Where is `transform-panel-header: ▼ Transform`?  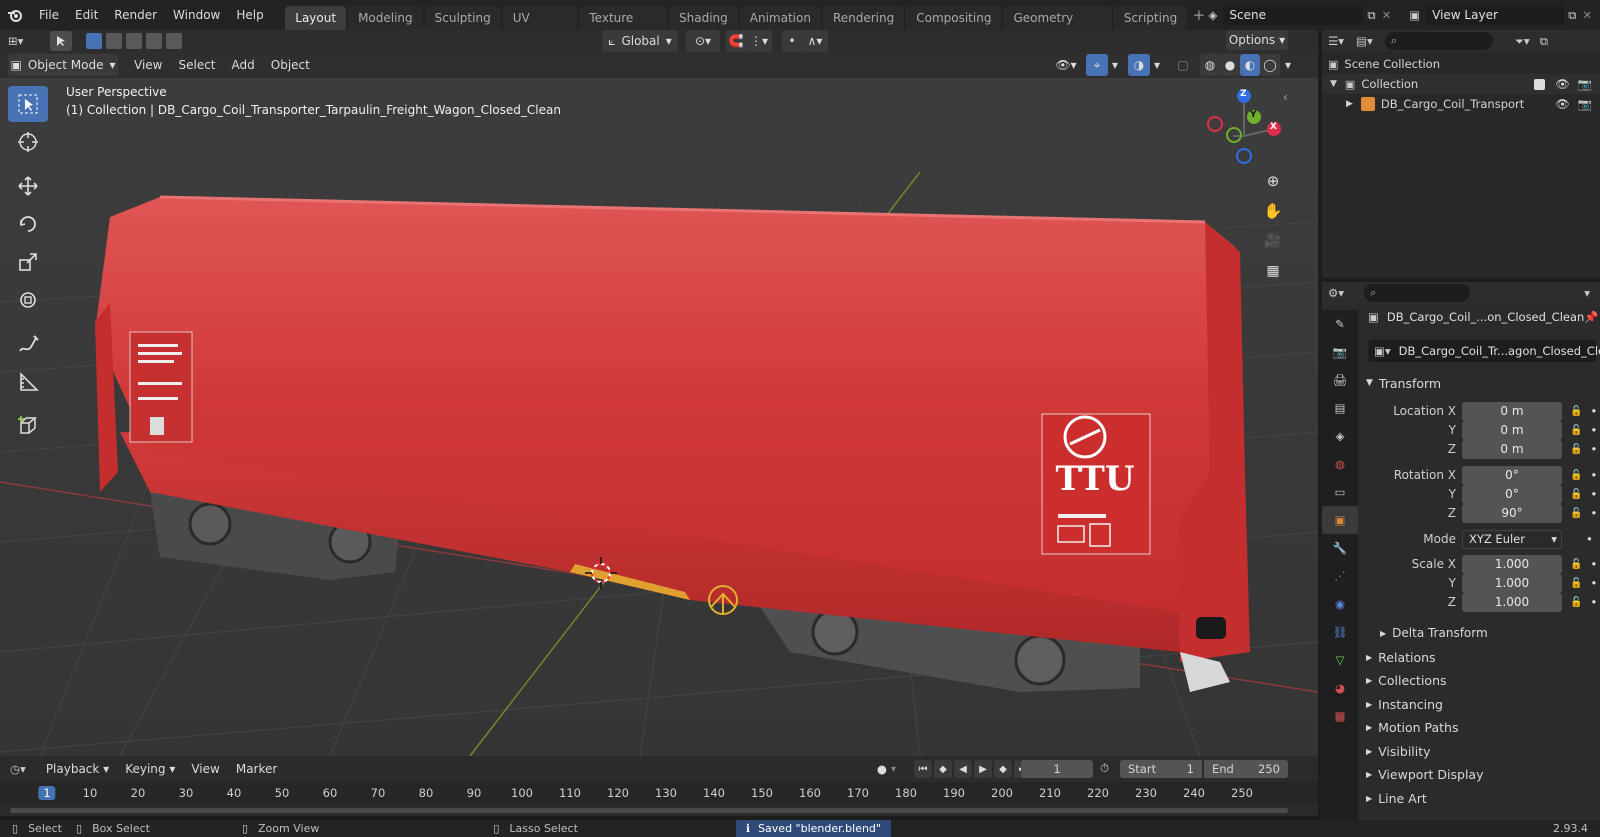
transform-panel-header: ▼ Transform is located at coordinates (1479, 383).